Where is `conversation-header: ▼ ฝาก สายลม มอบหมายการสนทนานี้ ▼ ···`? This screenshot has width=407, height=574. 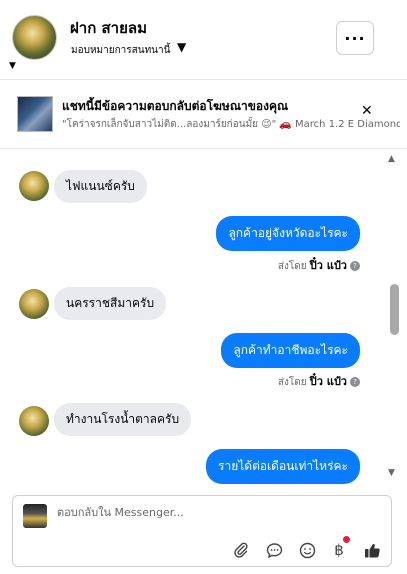
conversation-header: ▼ ฝาก สายลม มอบหมายการสนทนานี้ ▼ ··· is located at coordinates (203, 40).